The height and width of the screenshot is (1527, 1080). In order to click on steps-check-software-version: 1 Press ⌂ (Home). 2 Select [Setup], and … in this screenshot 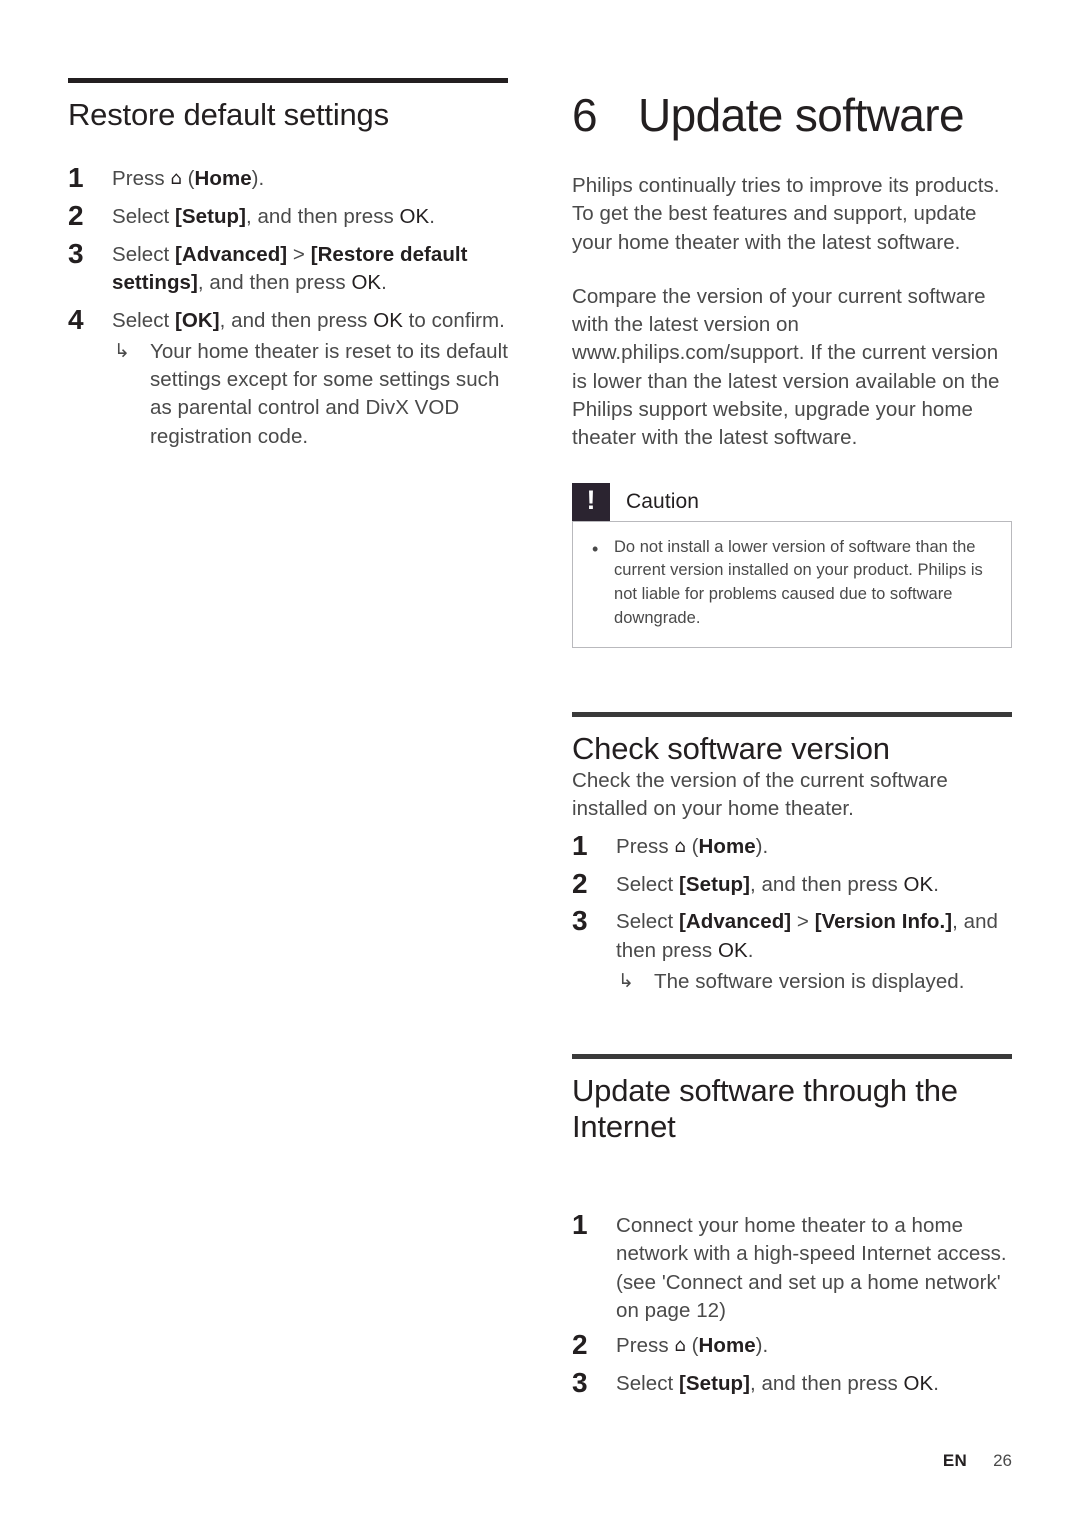, I will do `click(792, 912)`.